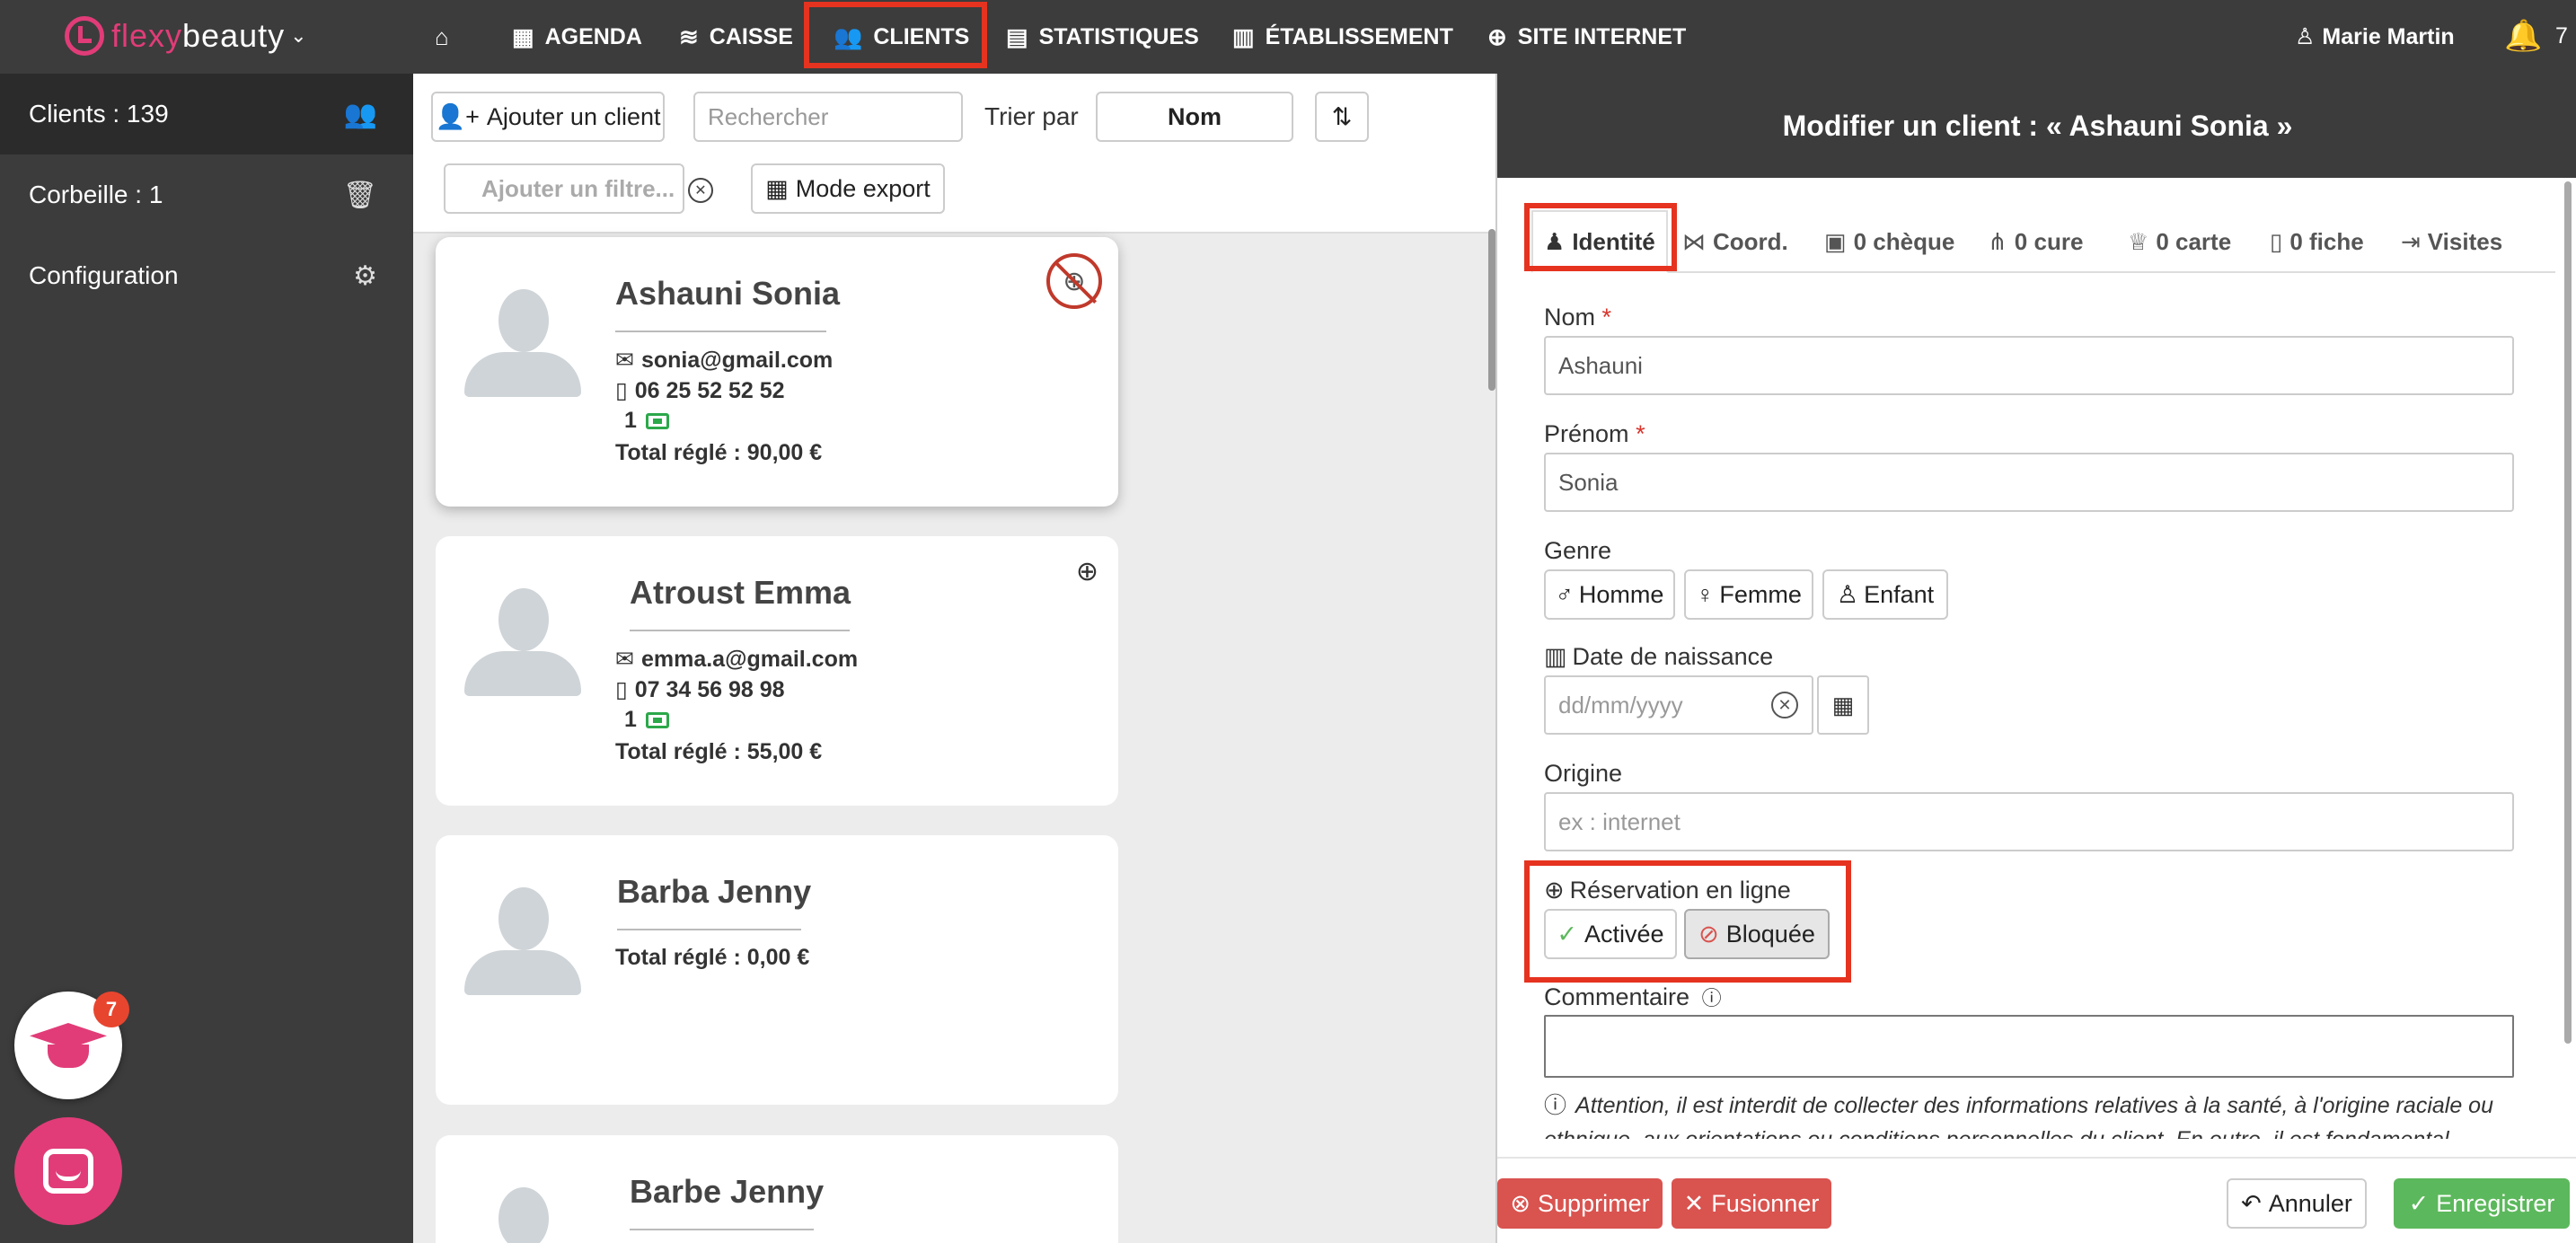 This screenshot has width=2576, height=1243. What do you see at coordinates (2179, 241) in the screenshot?
I see `tab-carte: ♕ 0 carte` at bounding box center [2179, 241].